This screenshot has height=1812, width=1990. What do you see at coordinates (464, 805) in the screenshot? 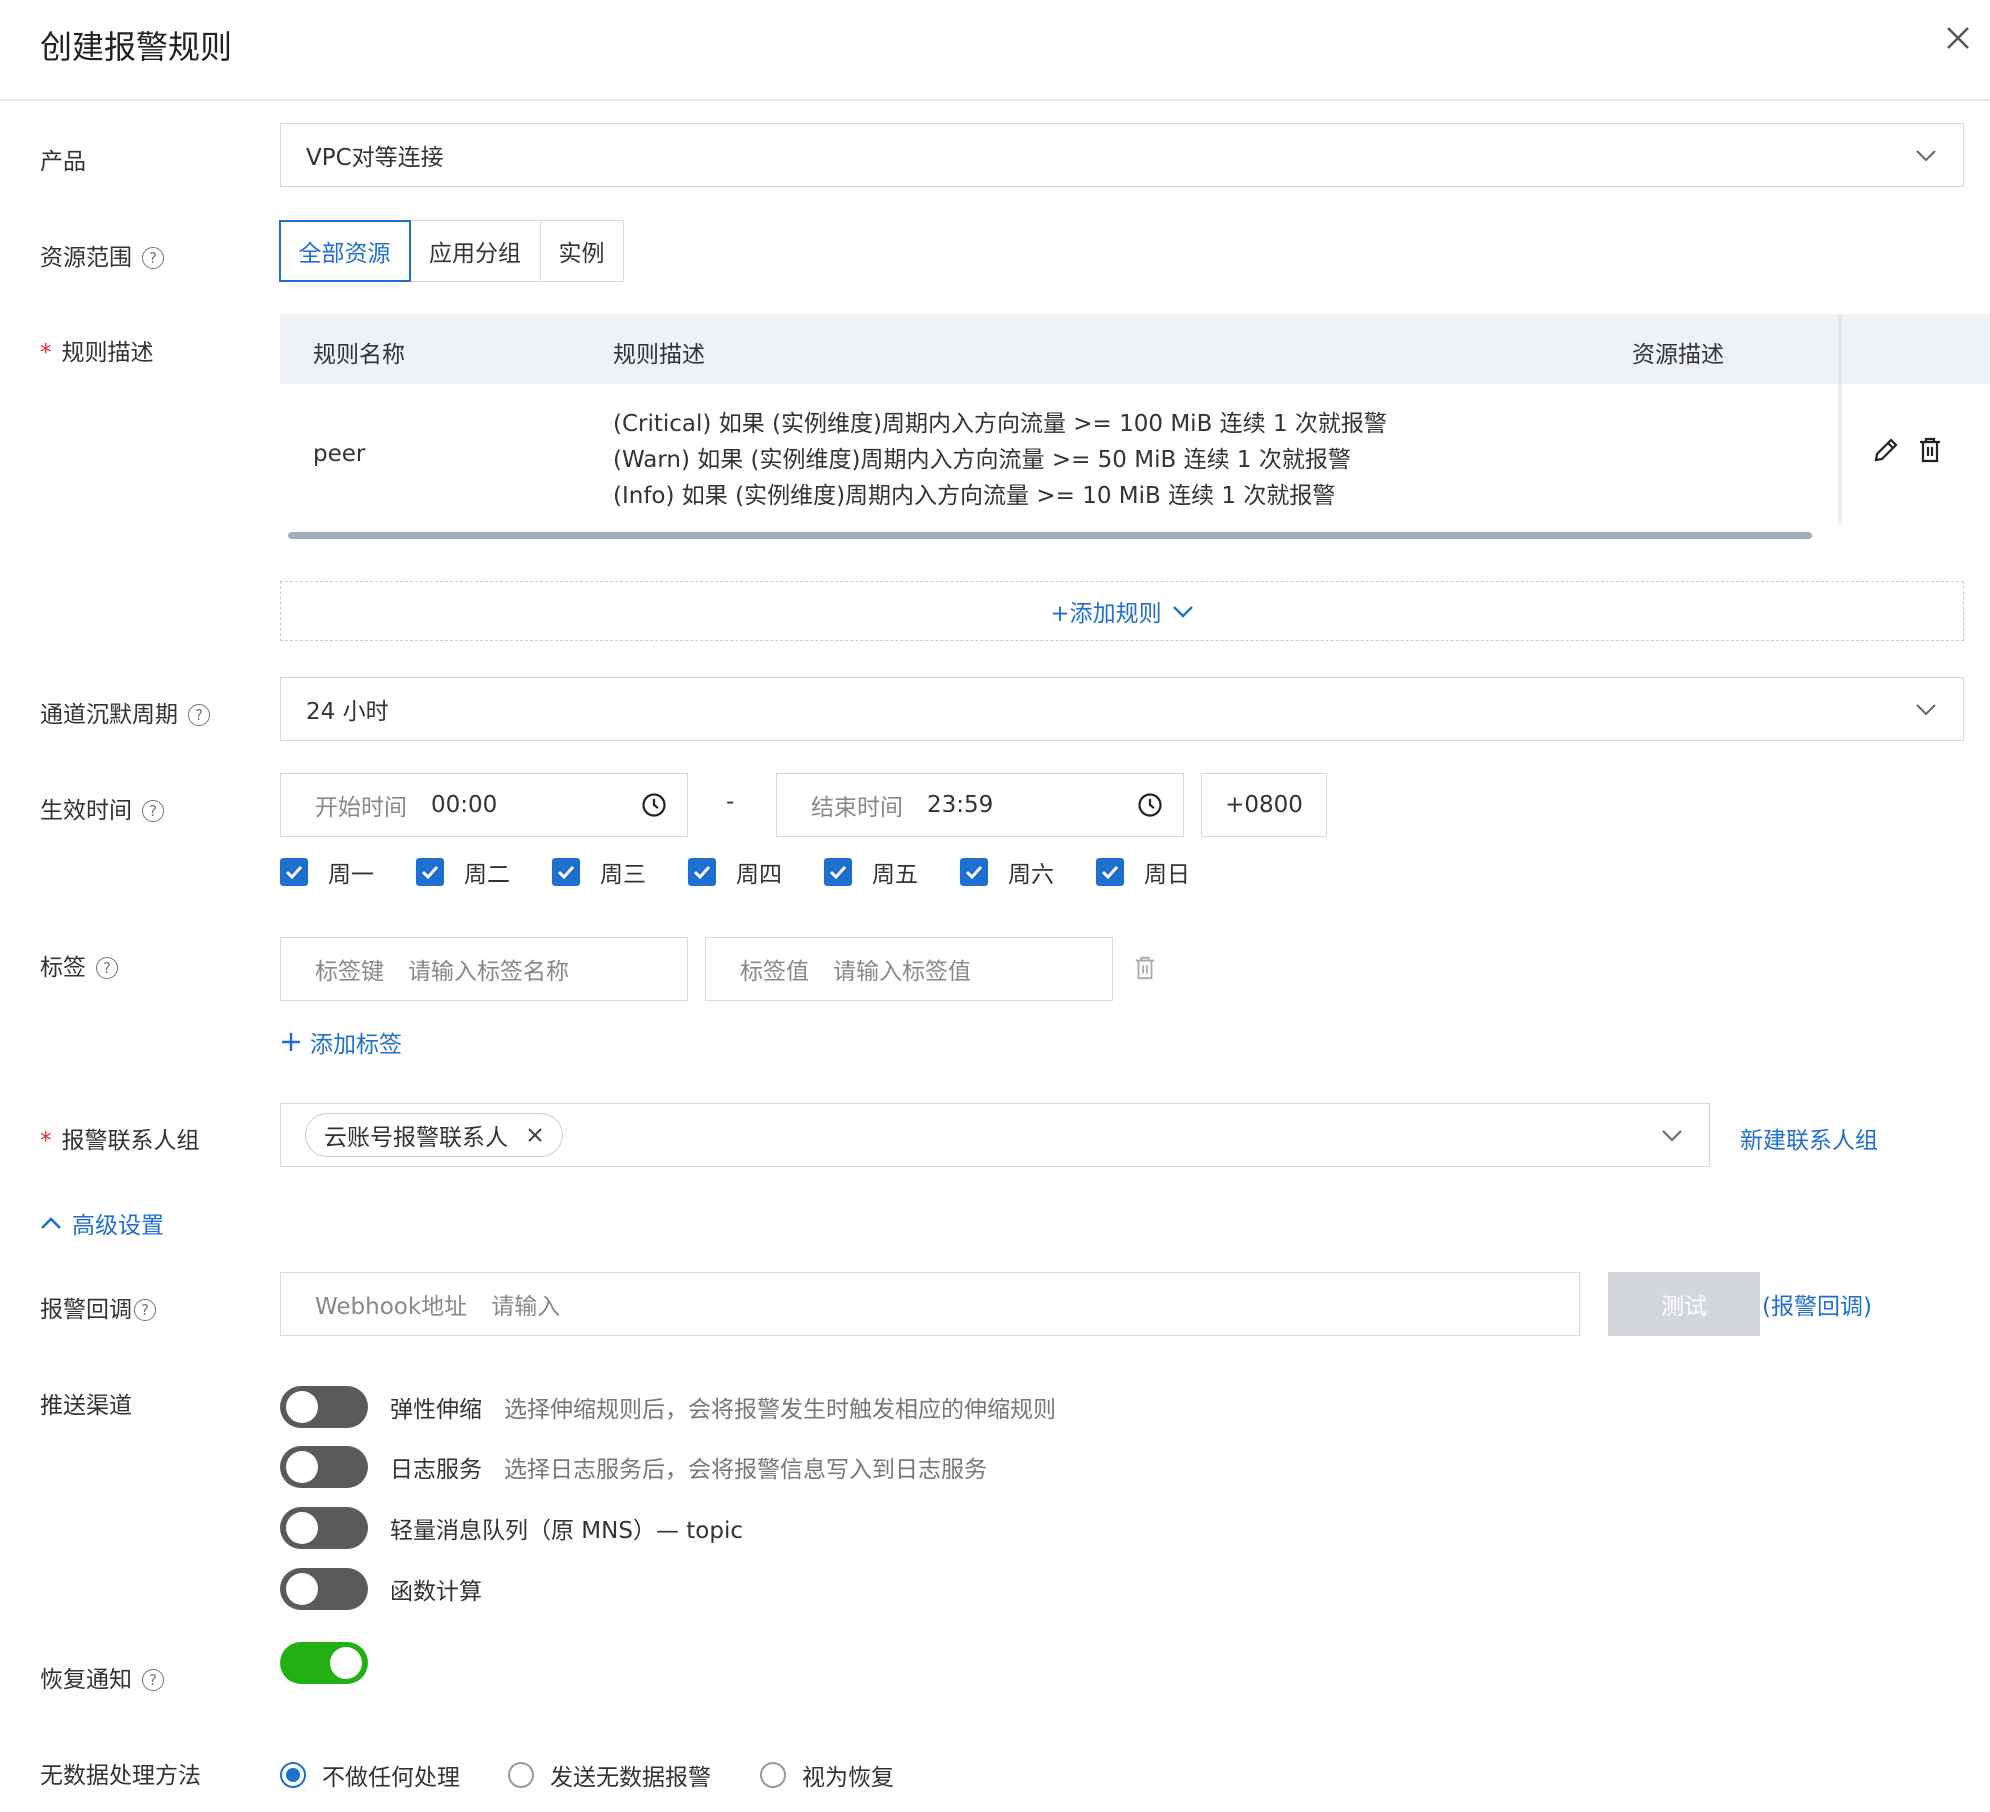
I see `start-time-value: 00:00` at bounding box center [464, 805].